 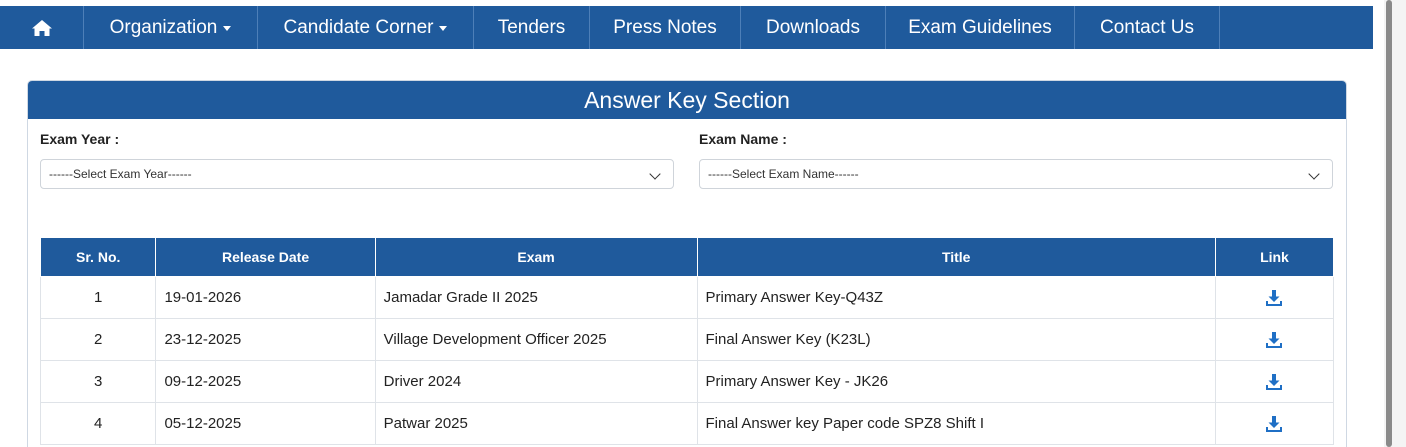 I want to click on cell-release-date: 05-12-2025, so click(x=265, y=423).